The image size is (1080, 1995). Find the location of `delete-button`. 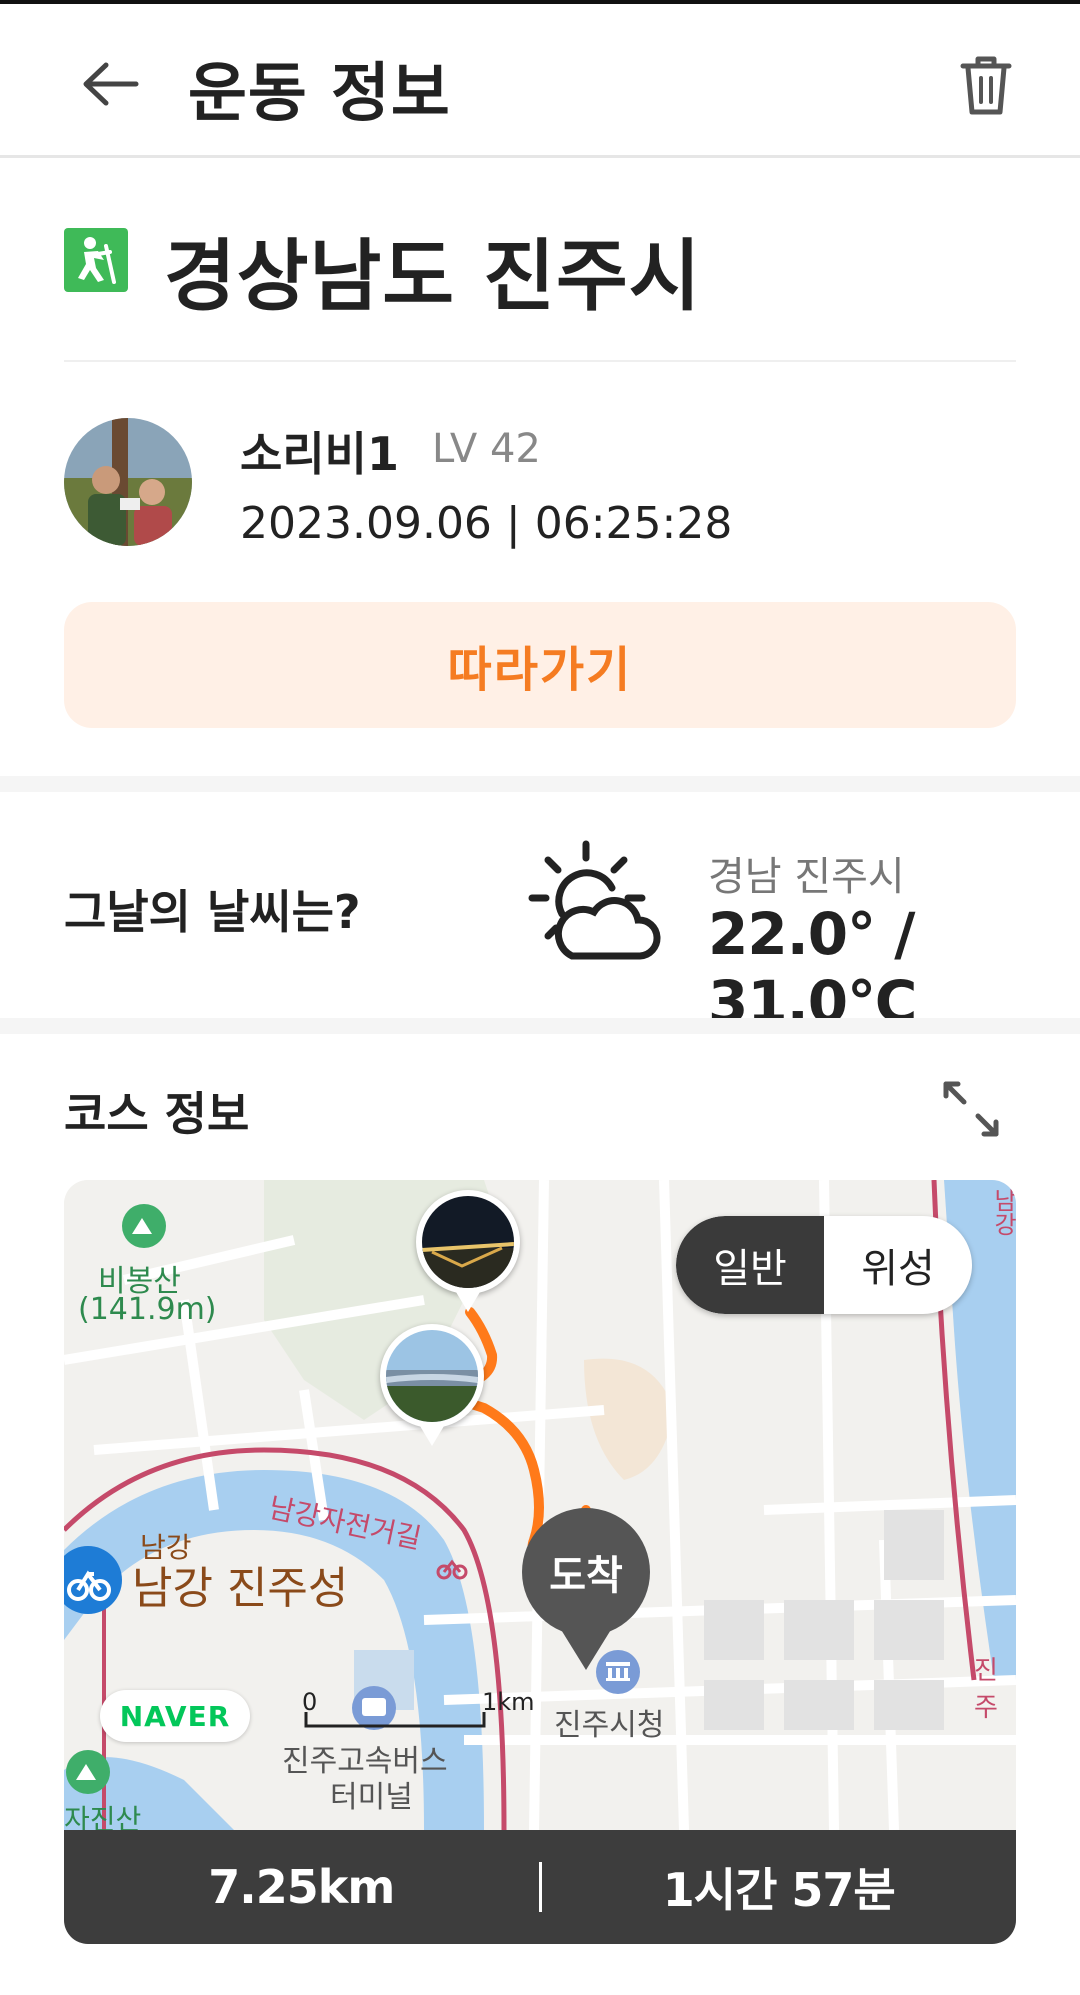

delete-button is located at coordinates (986, 86).